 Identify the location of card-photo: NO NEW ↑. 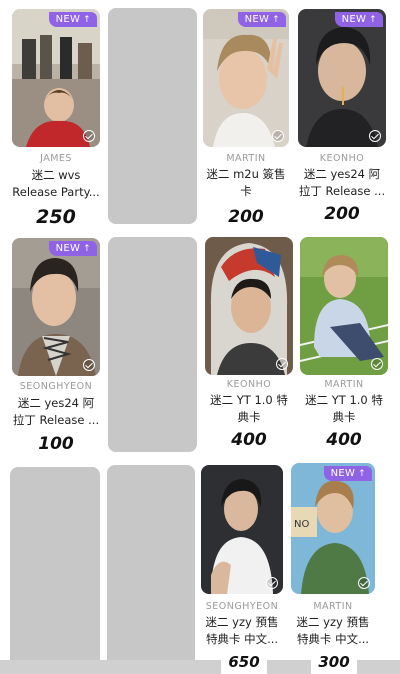
(333, 528).